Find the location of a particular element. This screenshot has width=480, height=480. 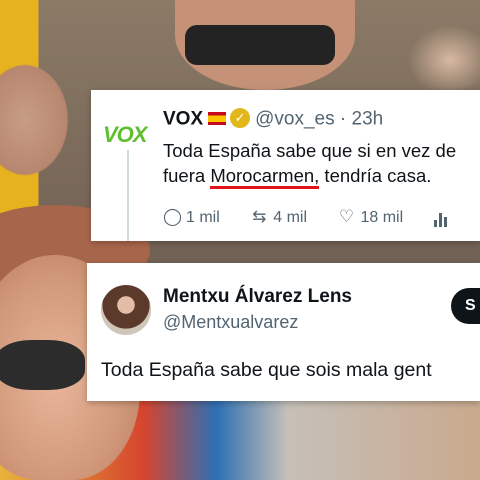

like-button: ♡ 18 mil is located at coordinates (370, 217).